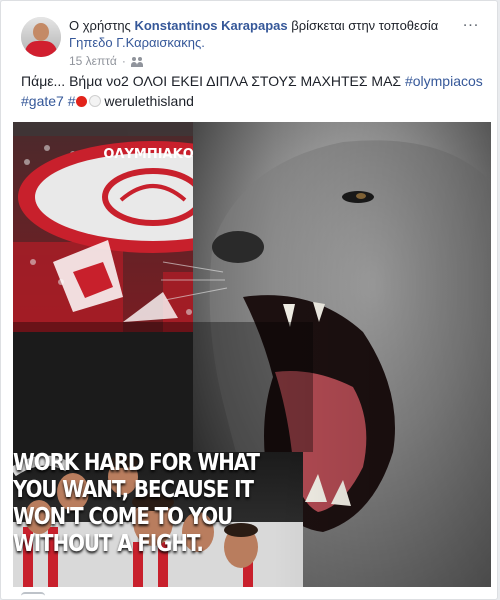  What do you see at coordinates (133, 490) in the screenshot?
I see `quote-line: YOU WANT, BECAUSE IT` at bounding box center [133, 490].